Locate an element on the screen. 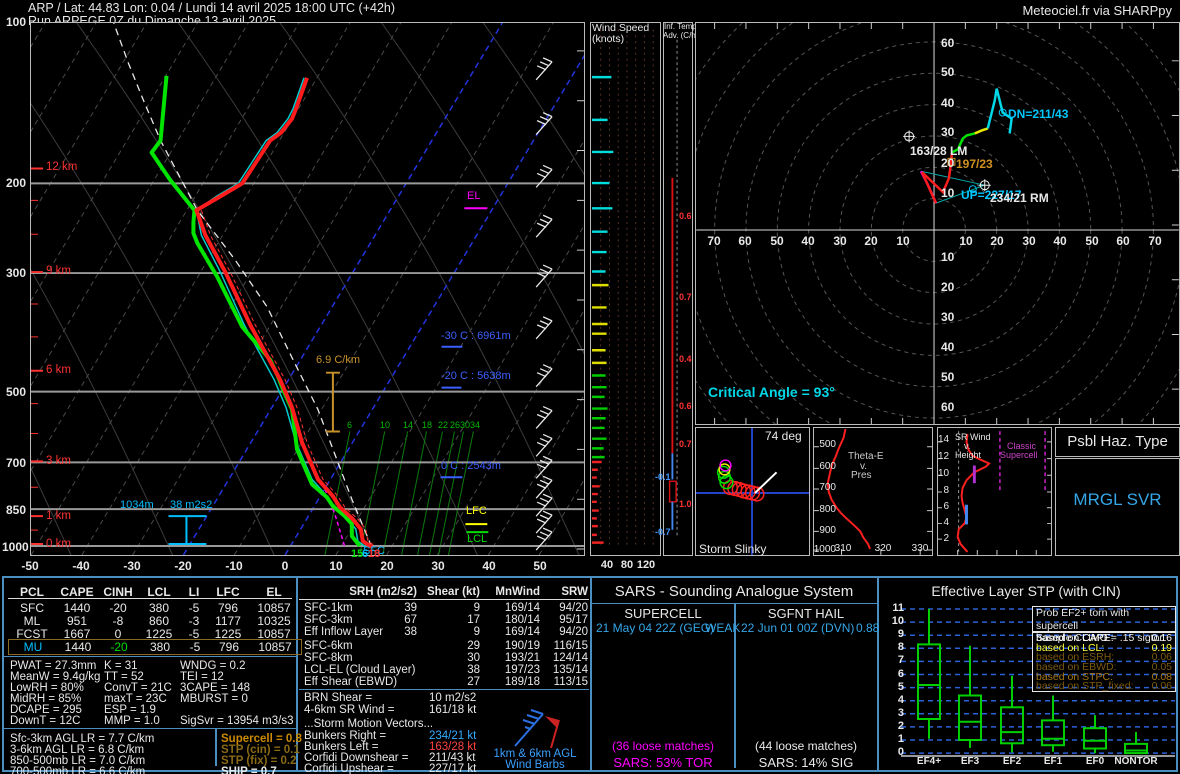 The width and height of the screenshot is (1180, 774). pressure-label: 1000 is located at coordinates (15, 547).